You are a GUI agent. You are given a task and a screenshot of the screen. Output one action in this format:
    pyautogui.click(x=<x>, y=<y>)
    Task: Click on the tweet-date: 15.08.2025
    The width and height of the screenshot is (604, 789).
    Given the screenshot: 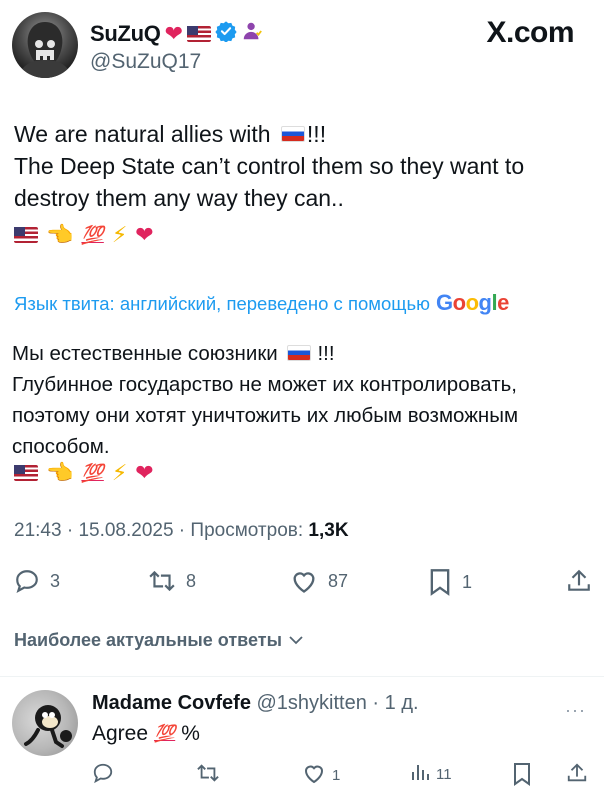 What is the action you would take?
    pyautogui.click(x=125, y=530)
    